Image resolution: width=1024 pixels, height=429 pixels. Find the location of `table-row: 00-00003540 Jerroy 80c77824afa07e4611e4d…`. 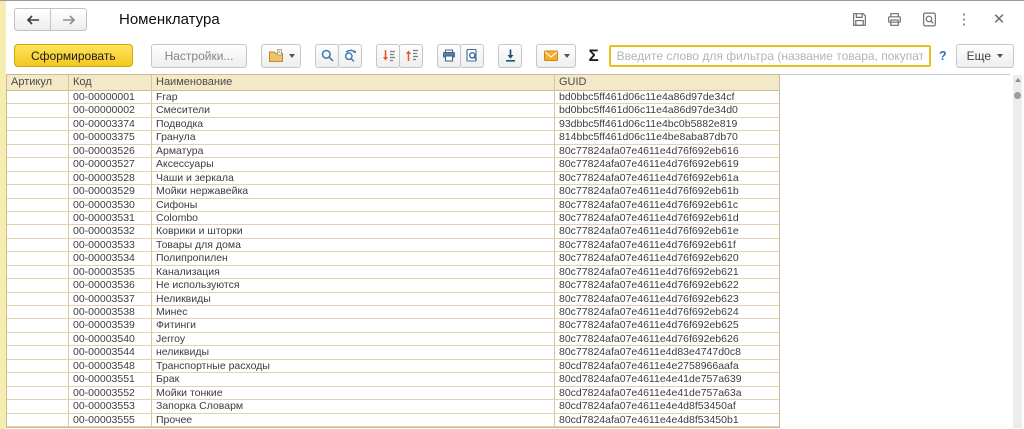

table-row: 00-00003540 Jerroy 80c77824afa07e4611e4d… is located at coordinates (393, 339).